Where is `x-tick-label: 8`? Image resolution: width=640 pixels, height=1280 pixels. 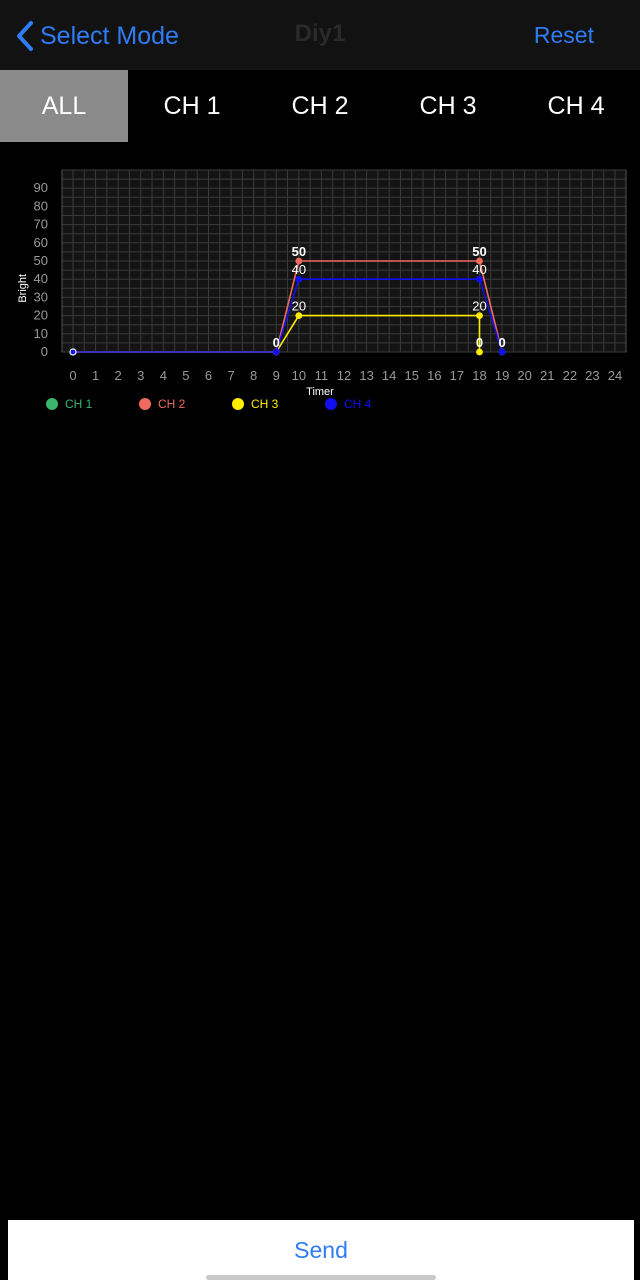 x-tick-label: 8 is located at coordinates (253, 375).